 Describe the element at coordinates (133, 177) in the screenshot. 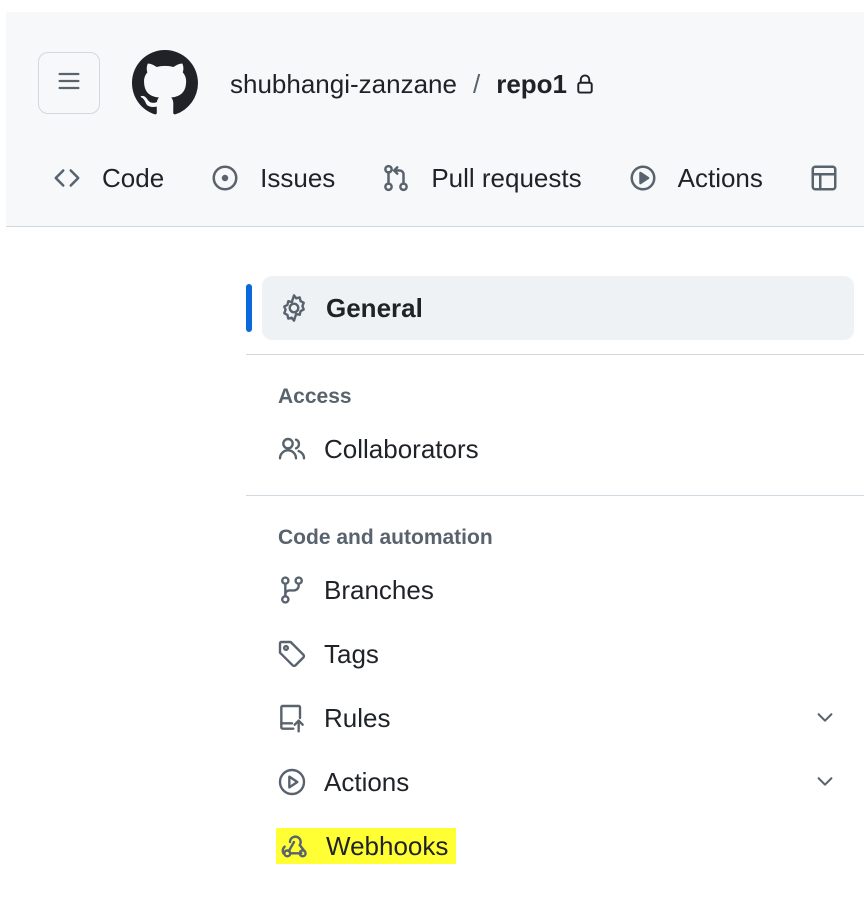

I see `tab-code-label: Code` at that location.